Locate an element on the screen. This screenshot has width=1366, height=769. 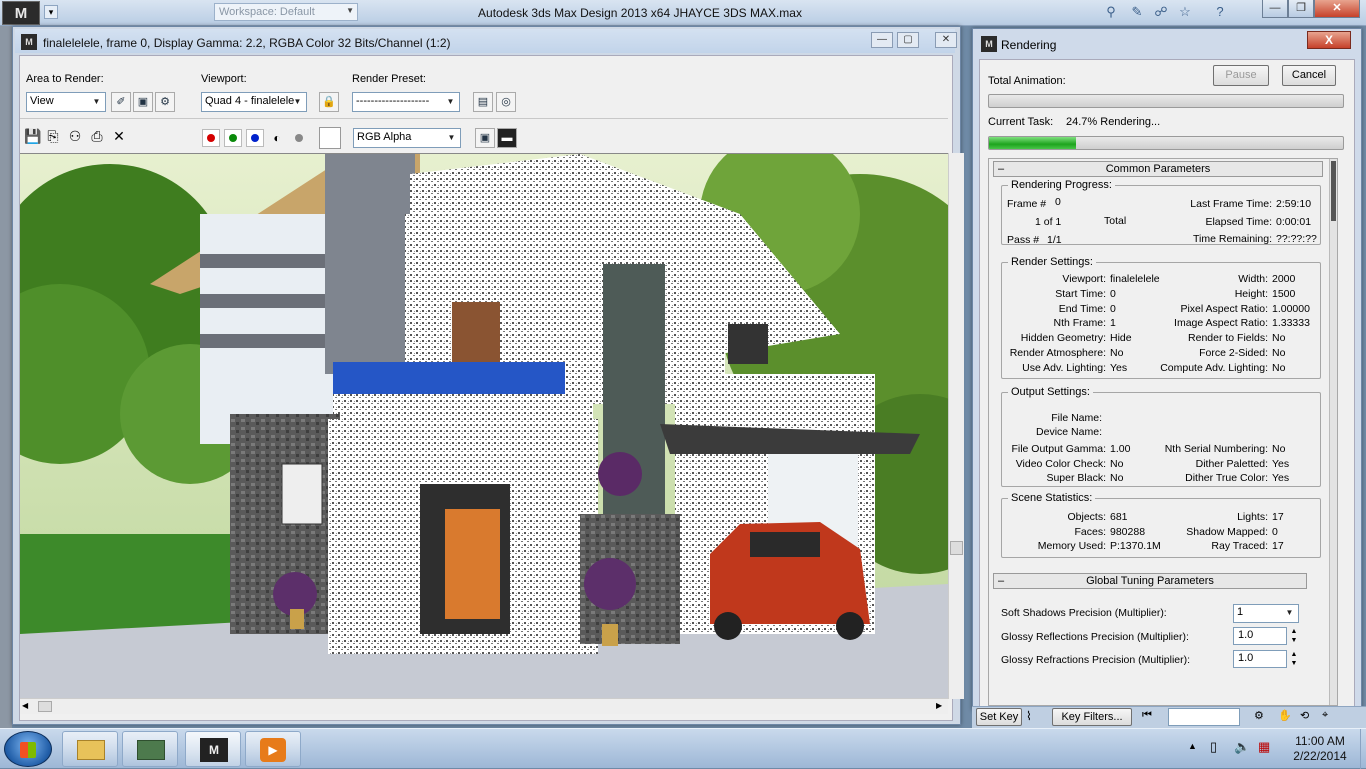
render-setup-dialog-icon: ▤ is located at coordinates (483, 102).